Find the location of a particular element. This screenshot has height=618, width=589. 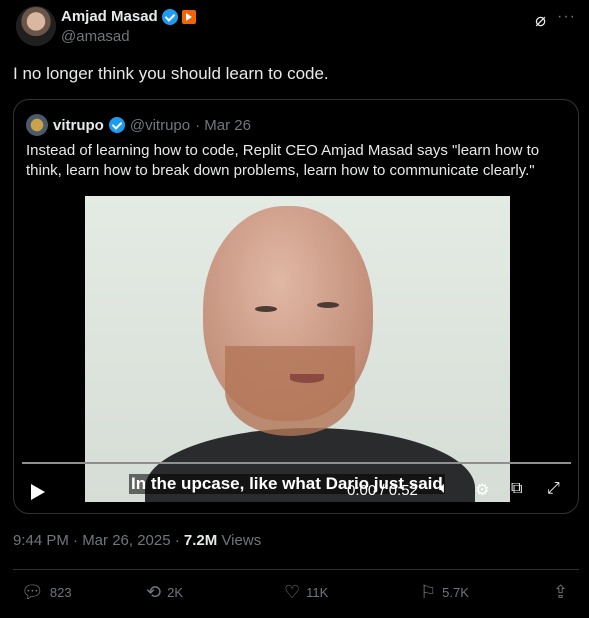

author-name: Amjad Masad is located at coordinates (109, 16).